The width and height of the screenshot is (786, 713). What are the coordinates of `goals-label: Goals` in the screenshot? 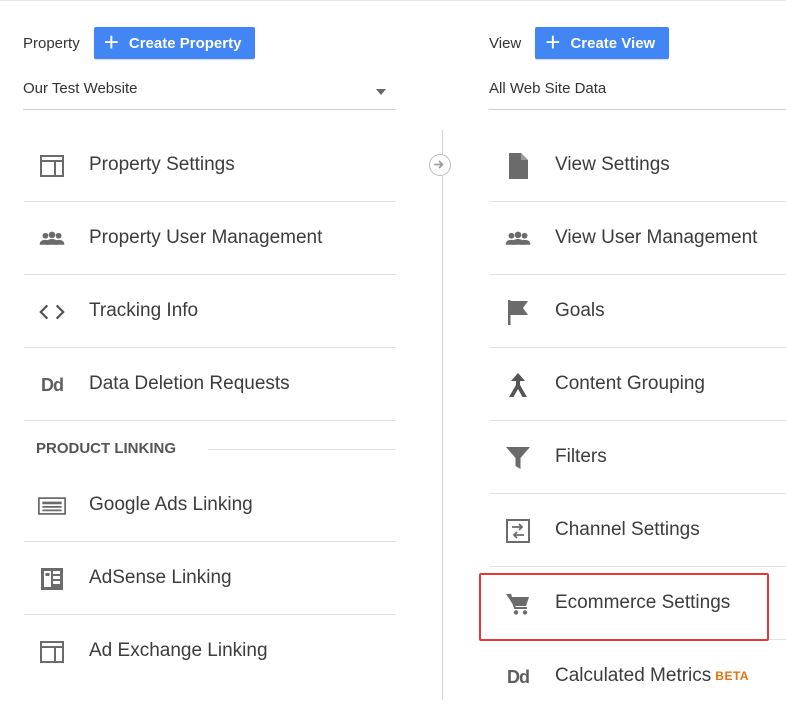 It's located at (580, 310).